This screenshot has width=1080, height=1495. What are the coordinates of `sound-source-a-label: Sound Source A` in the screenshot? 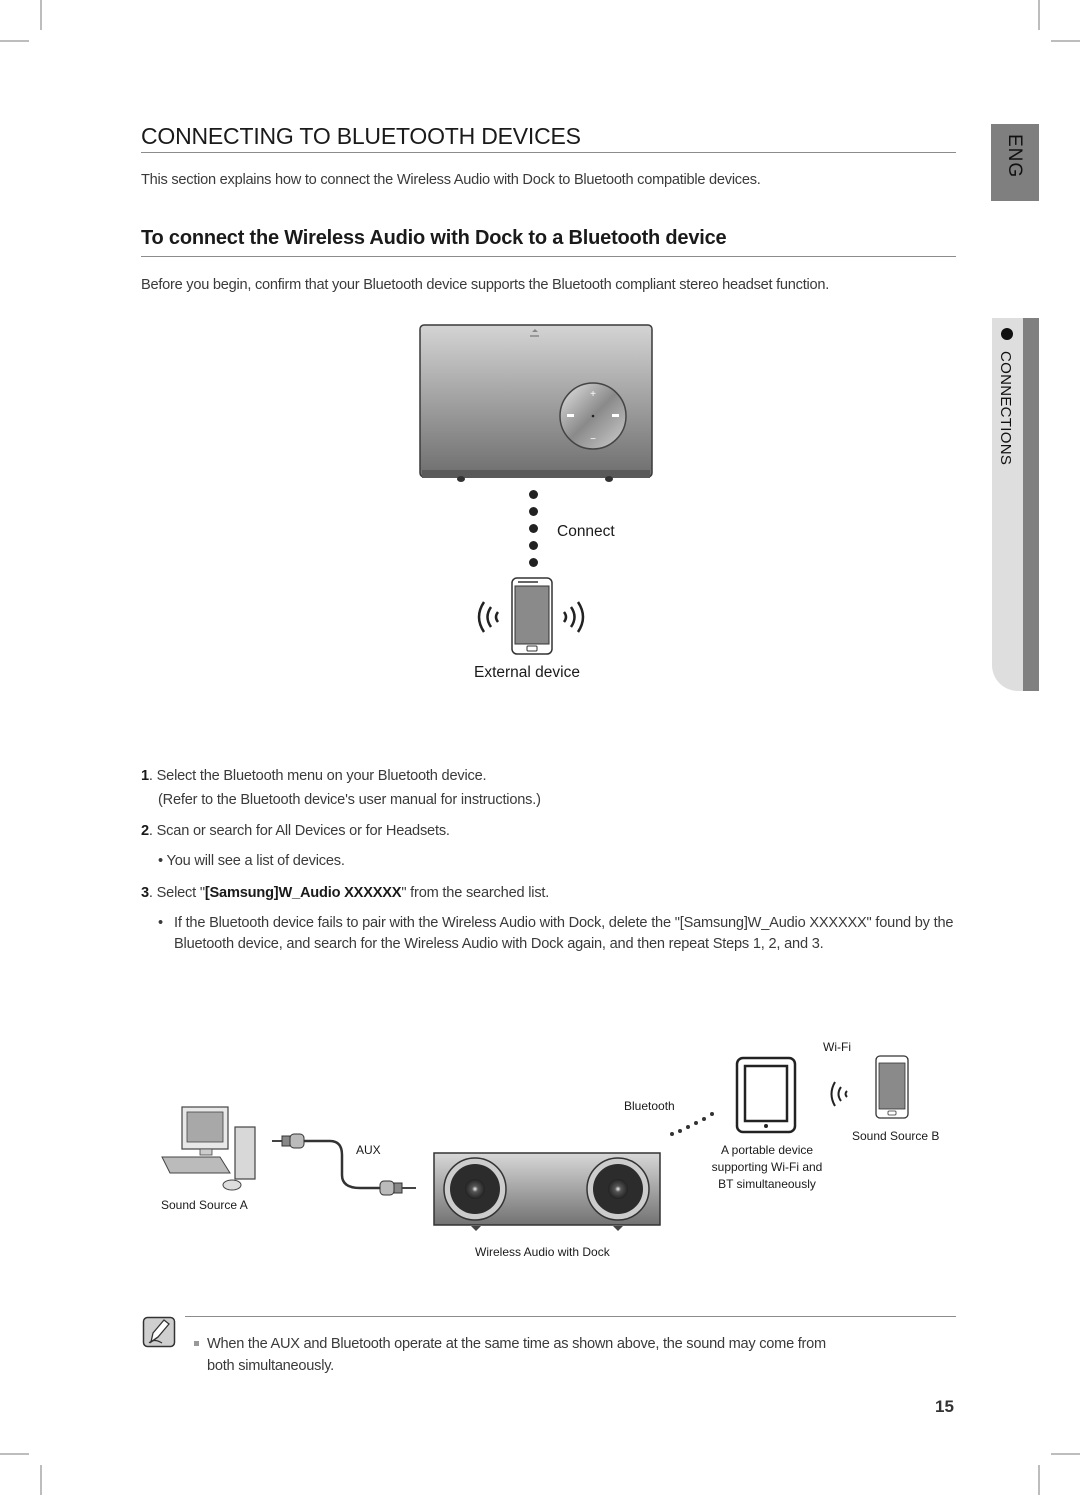 It's located at (204, 1205).